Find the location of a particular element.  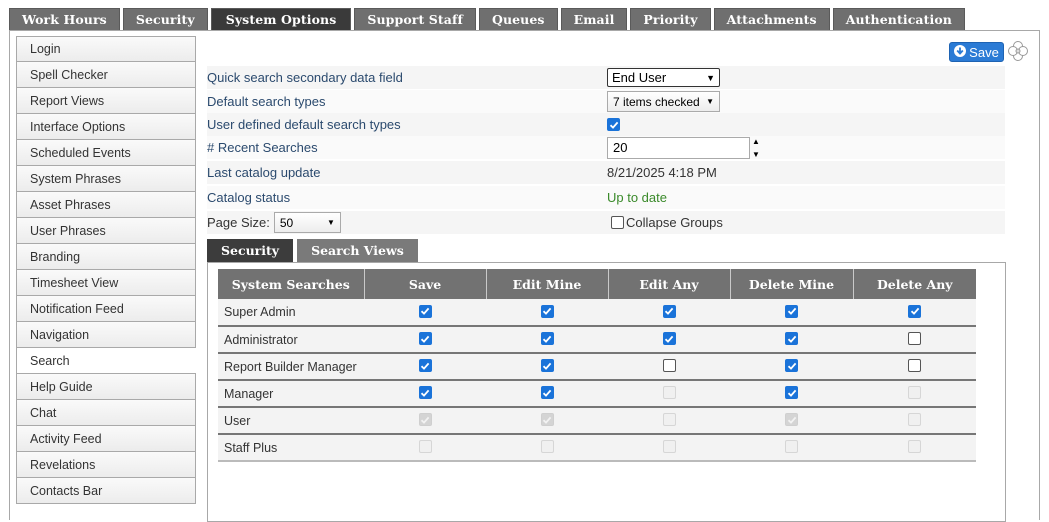

sidebar-item-branding: Branding is located at coordinates (106, 257).